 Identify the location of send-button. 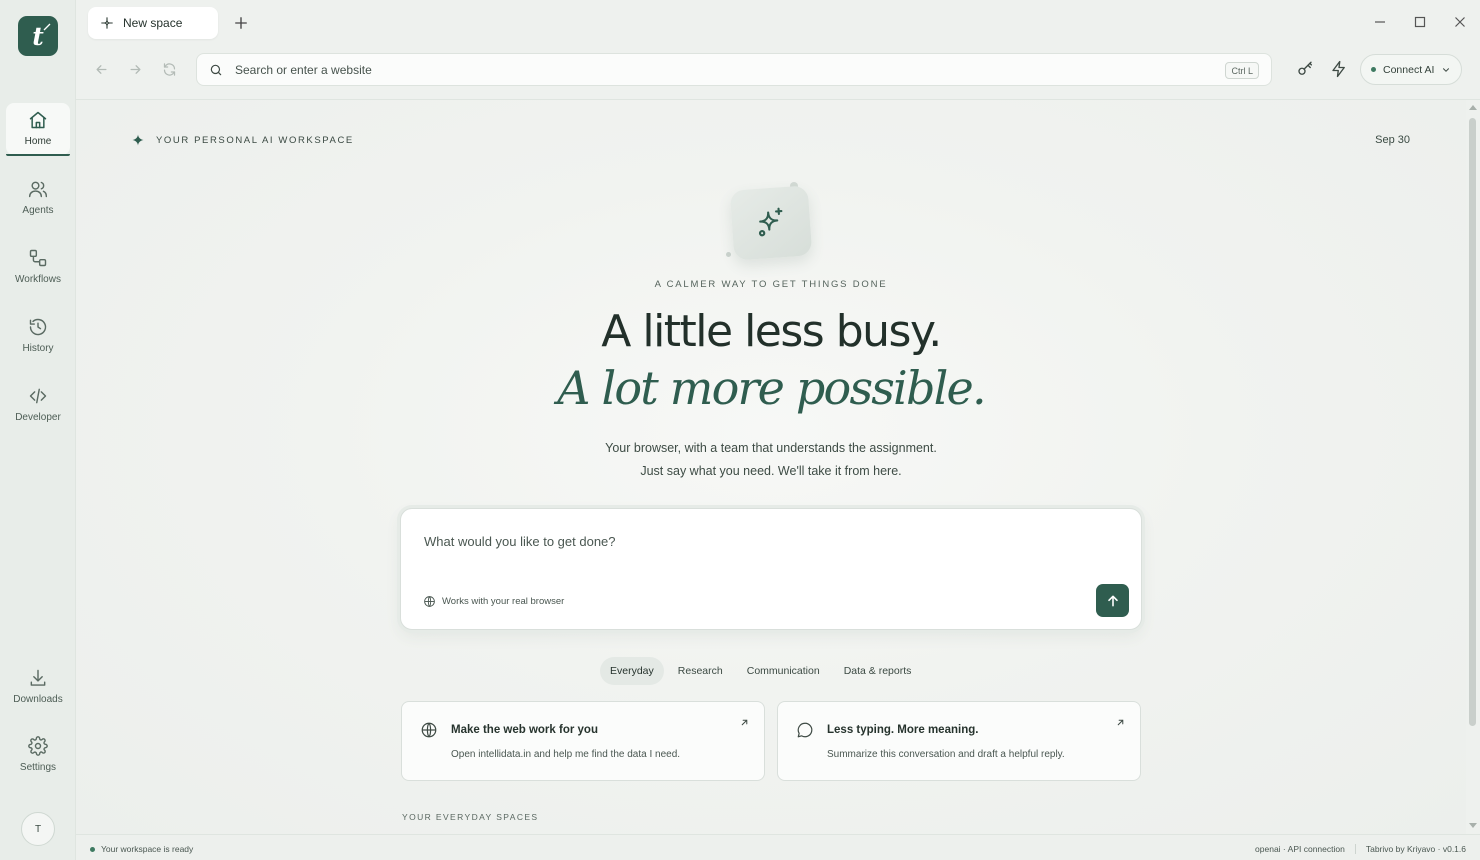
(1112, 600).